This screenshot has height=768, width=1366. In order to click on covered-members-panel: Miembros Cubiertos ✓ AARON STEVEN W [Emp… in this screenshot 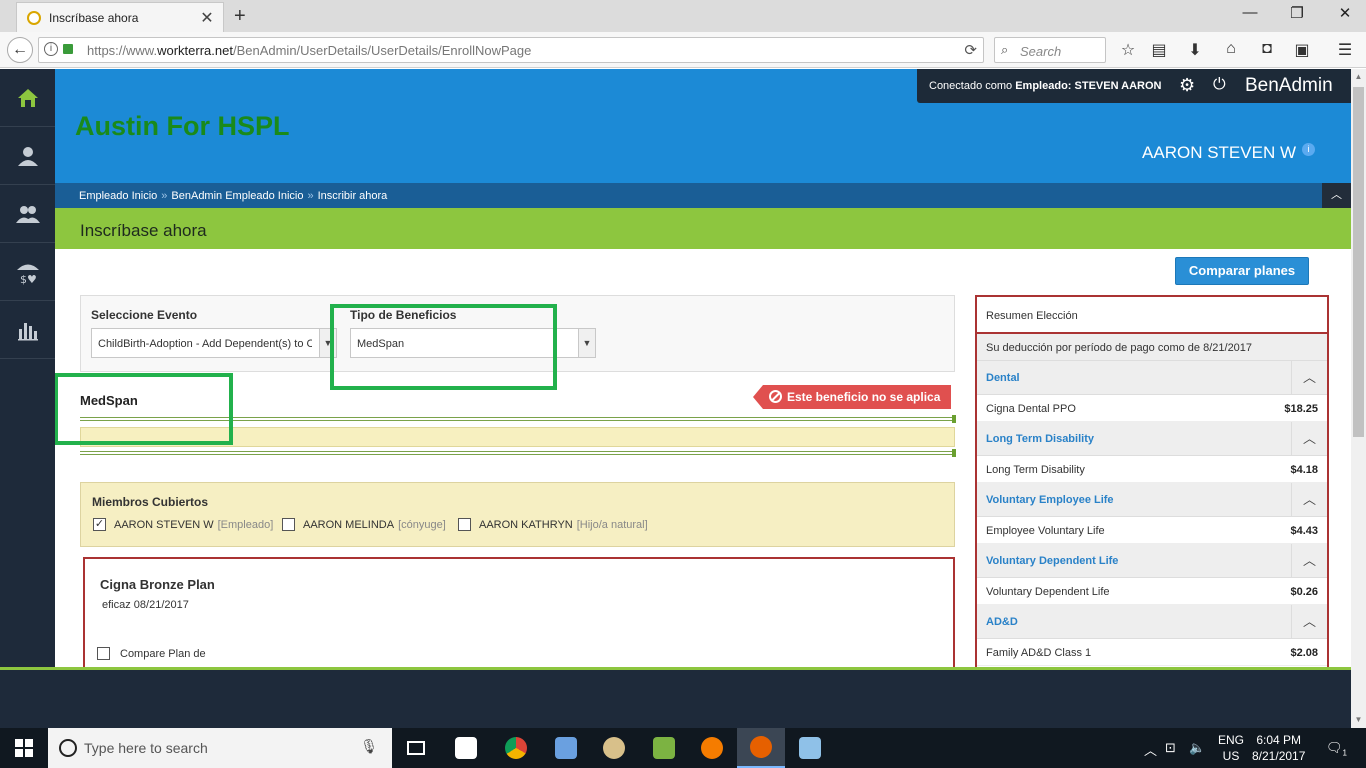, I will do `click(517, 514)`.